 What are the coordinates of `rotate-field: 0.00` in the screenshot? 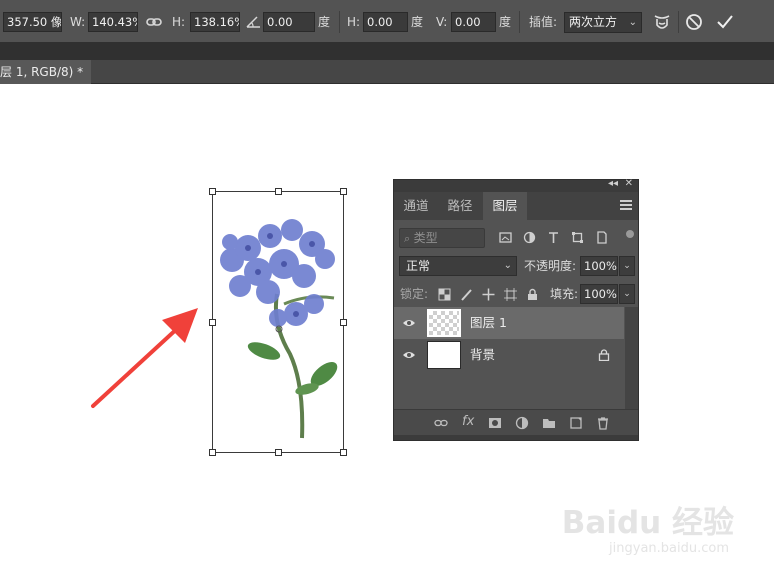 It's located at (289, 22).